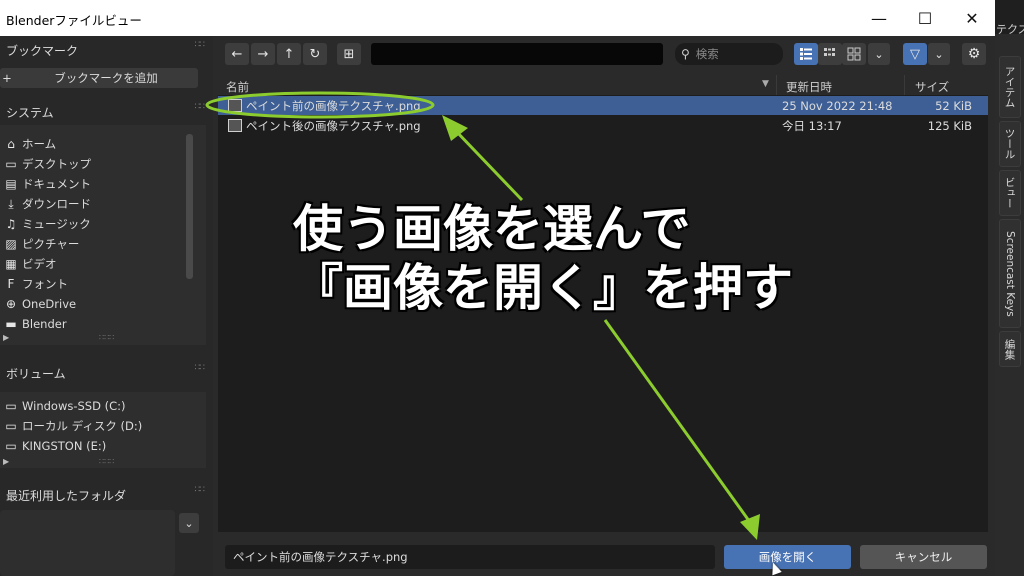 This screenshot has width=1024, height=576. What do you see at coordinates (39, 144) in the screenshot?
I see `sidebar-item-label: ホーム` at bounding box center [39, 144].